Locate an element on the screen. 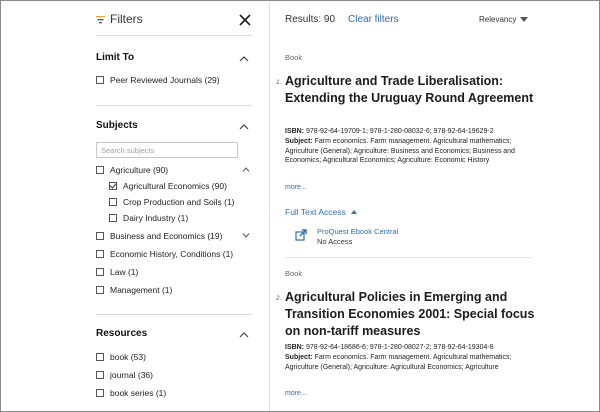 This screenshot has width=600, height=412. resource-book: book (53) is located at coordinates (121, 357).